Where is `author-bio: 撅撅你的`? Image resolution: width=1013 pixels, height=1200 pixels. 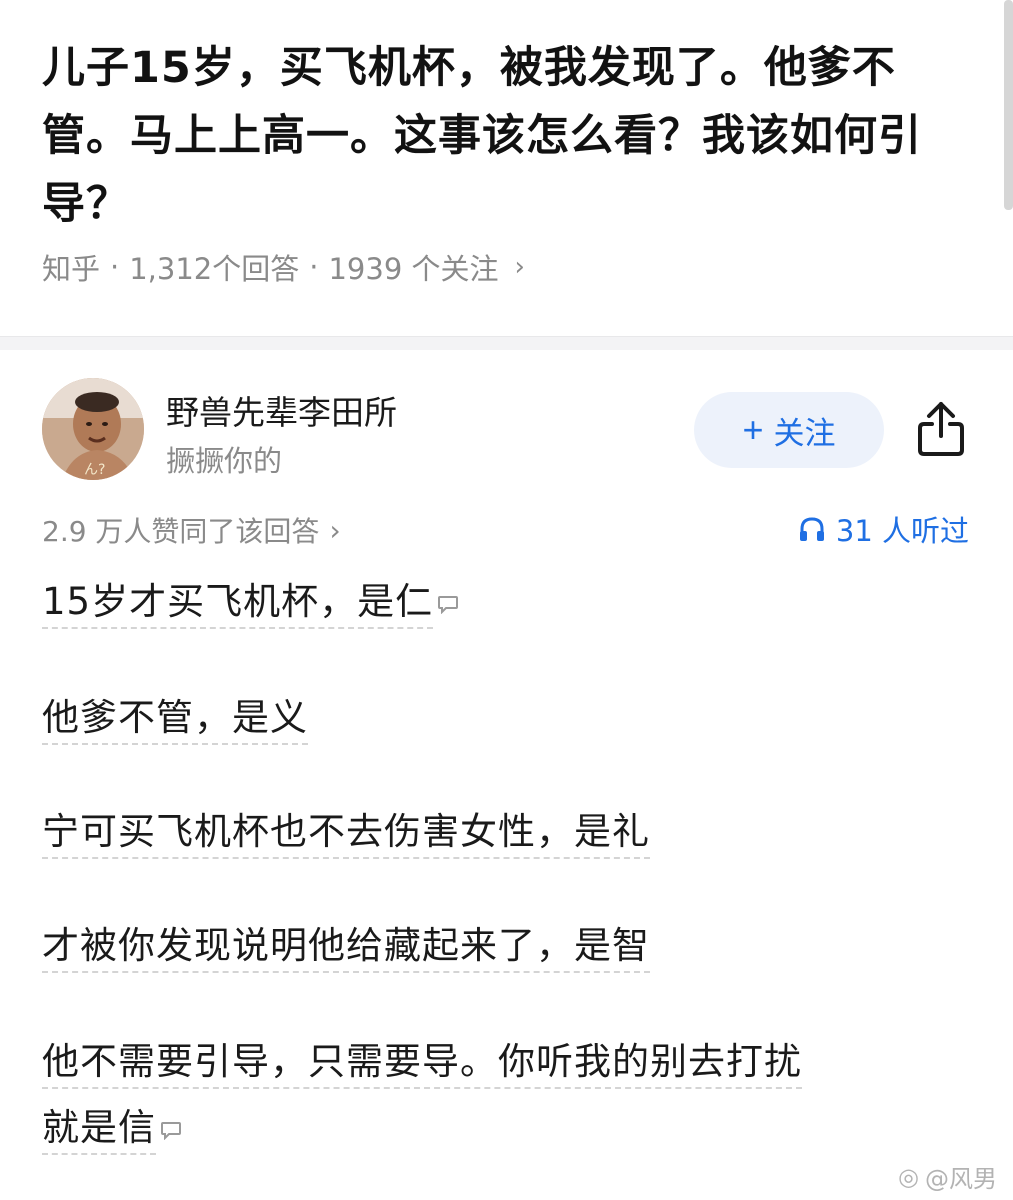 author-bio: 撅撅你的 is located at coordinates (224, 461).